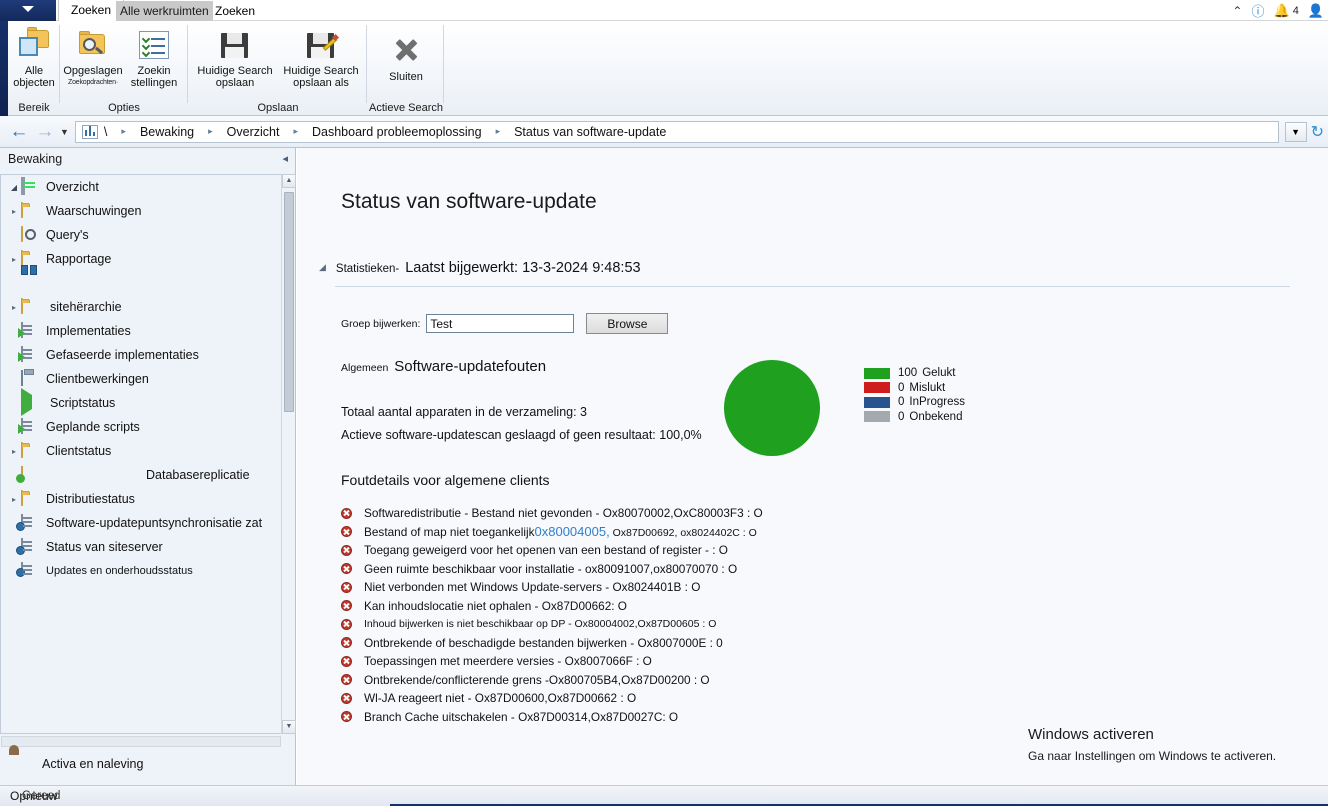 The width and height of the screenshot is (1328, 806). What do you see at coordinates (322, 267) in the screenshot?
I see `collapse-statistics-icon: ◢` at bounding box center [322, 267].